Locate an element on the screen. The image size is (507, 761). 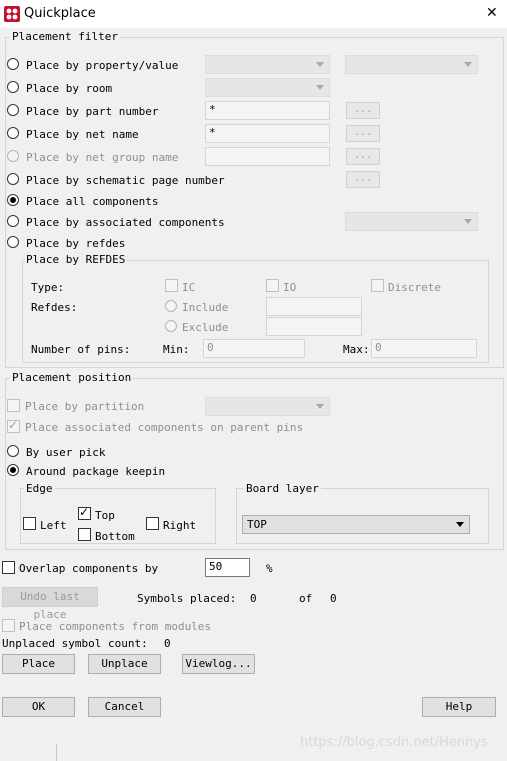
associated-combo is located at coordinates (411, 221).